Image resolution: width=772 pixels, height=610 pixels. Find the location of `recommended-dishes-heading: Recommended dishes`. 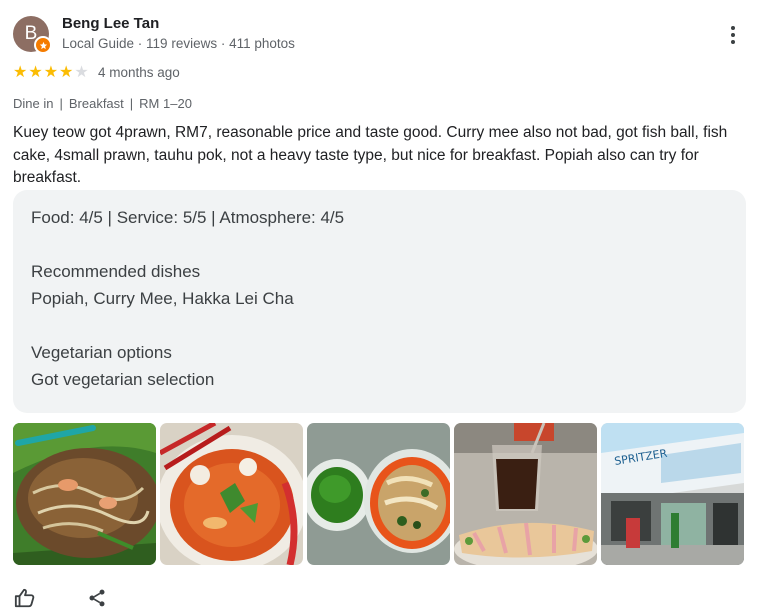

recommended-dishes-heading: Recommended dishes is located at coordinates (116, 271).